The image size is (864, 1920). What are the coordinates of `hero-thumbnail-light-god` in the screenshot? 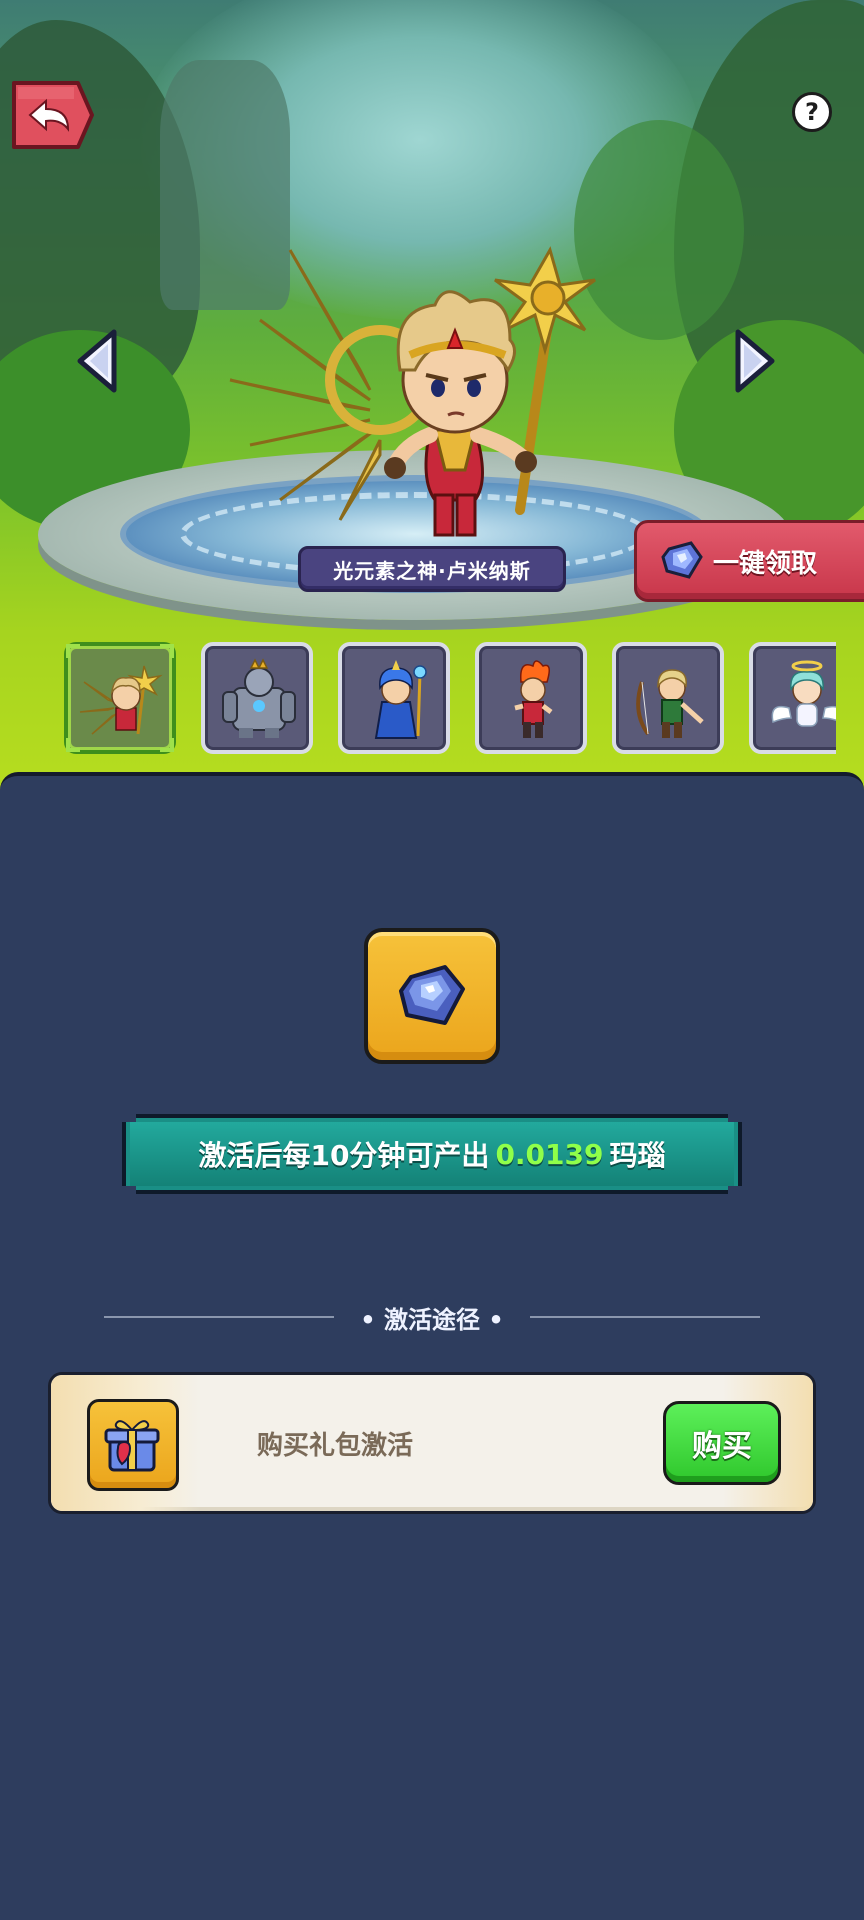 It's located at (120, 698).